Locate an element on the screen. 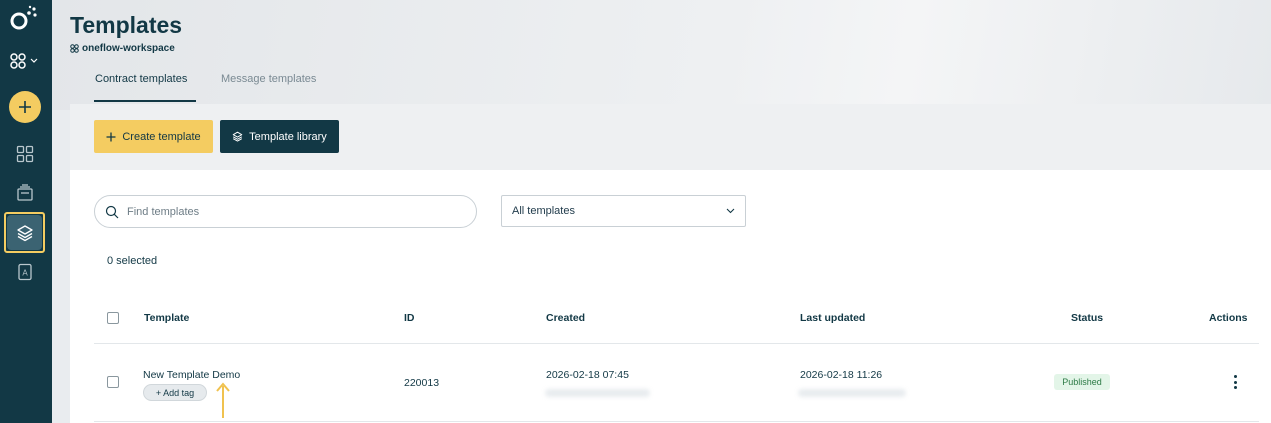  dashboard-grid-icon is located at coordinates (25, 154).